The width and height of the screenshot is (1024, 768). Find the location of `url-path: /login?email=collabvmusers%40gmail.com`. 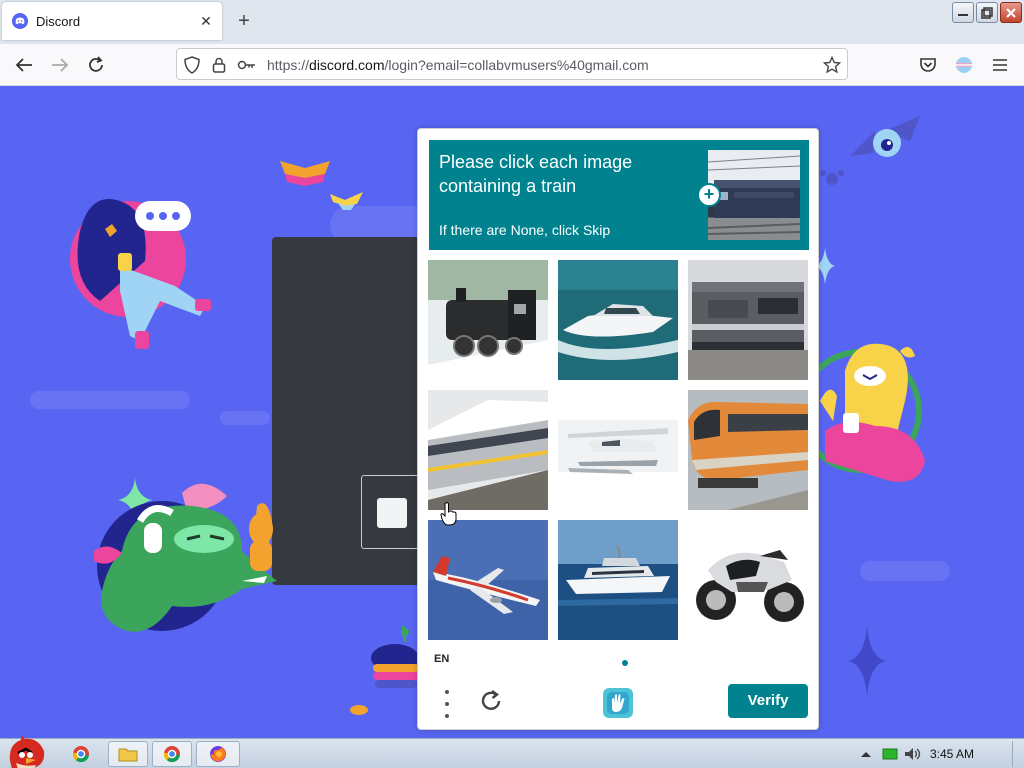

url-path: /login?email=collabvmusers%40gmail.com is located at coordinates (516, 65).